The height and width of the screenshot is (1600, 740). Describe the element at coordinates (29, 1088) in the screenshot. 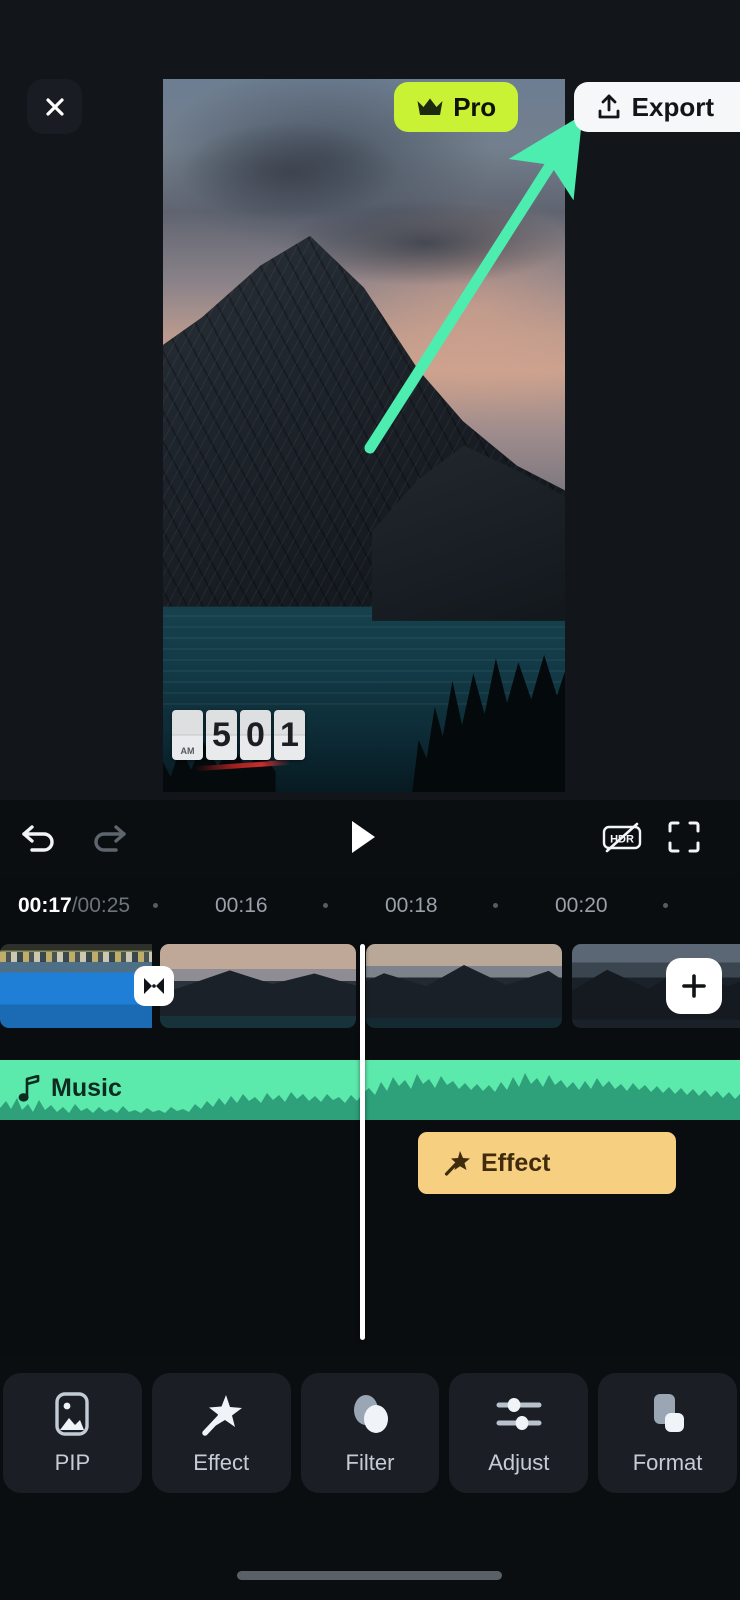

I see `music-note-icon` at that location.